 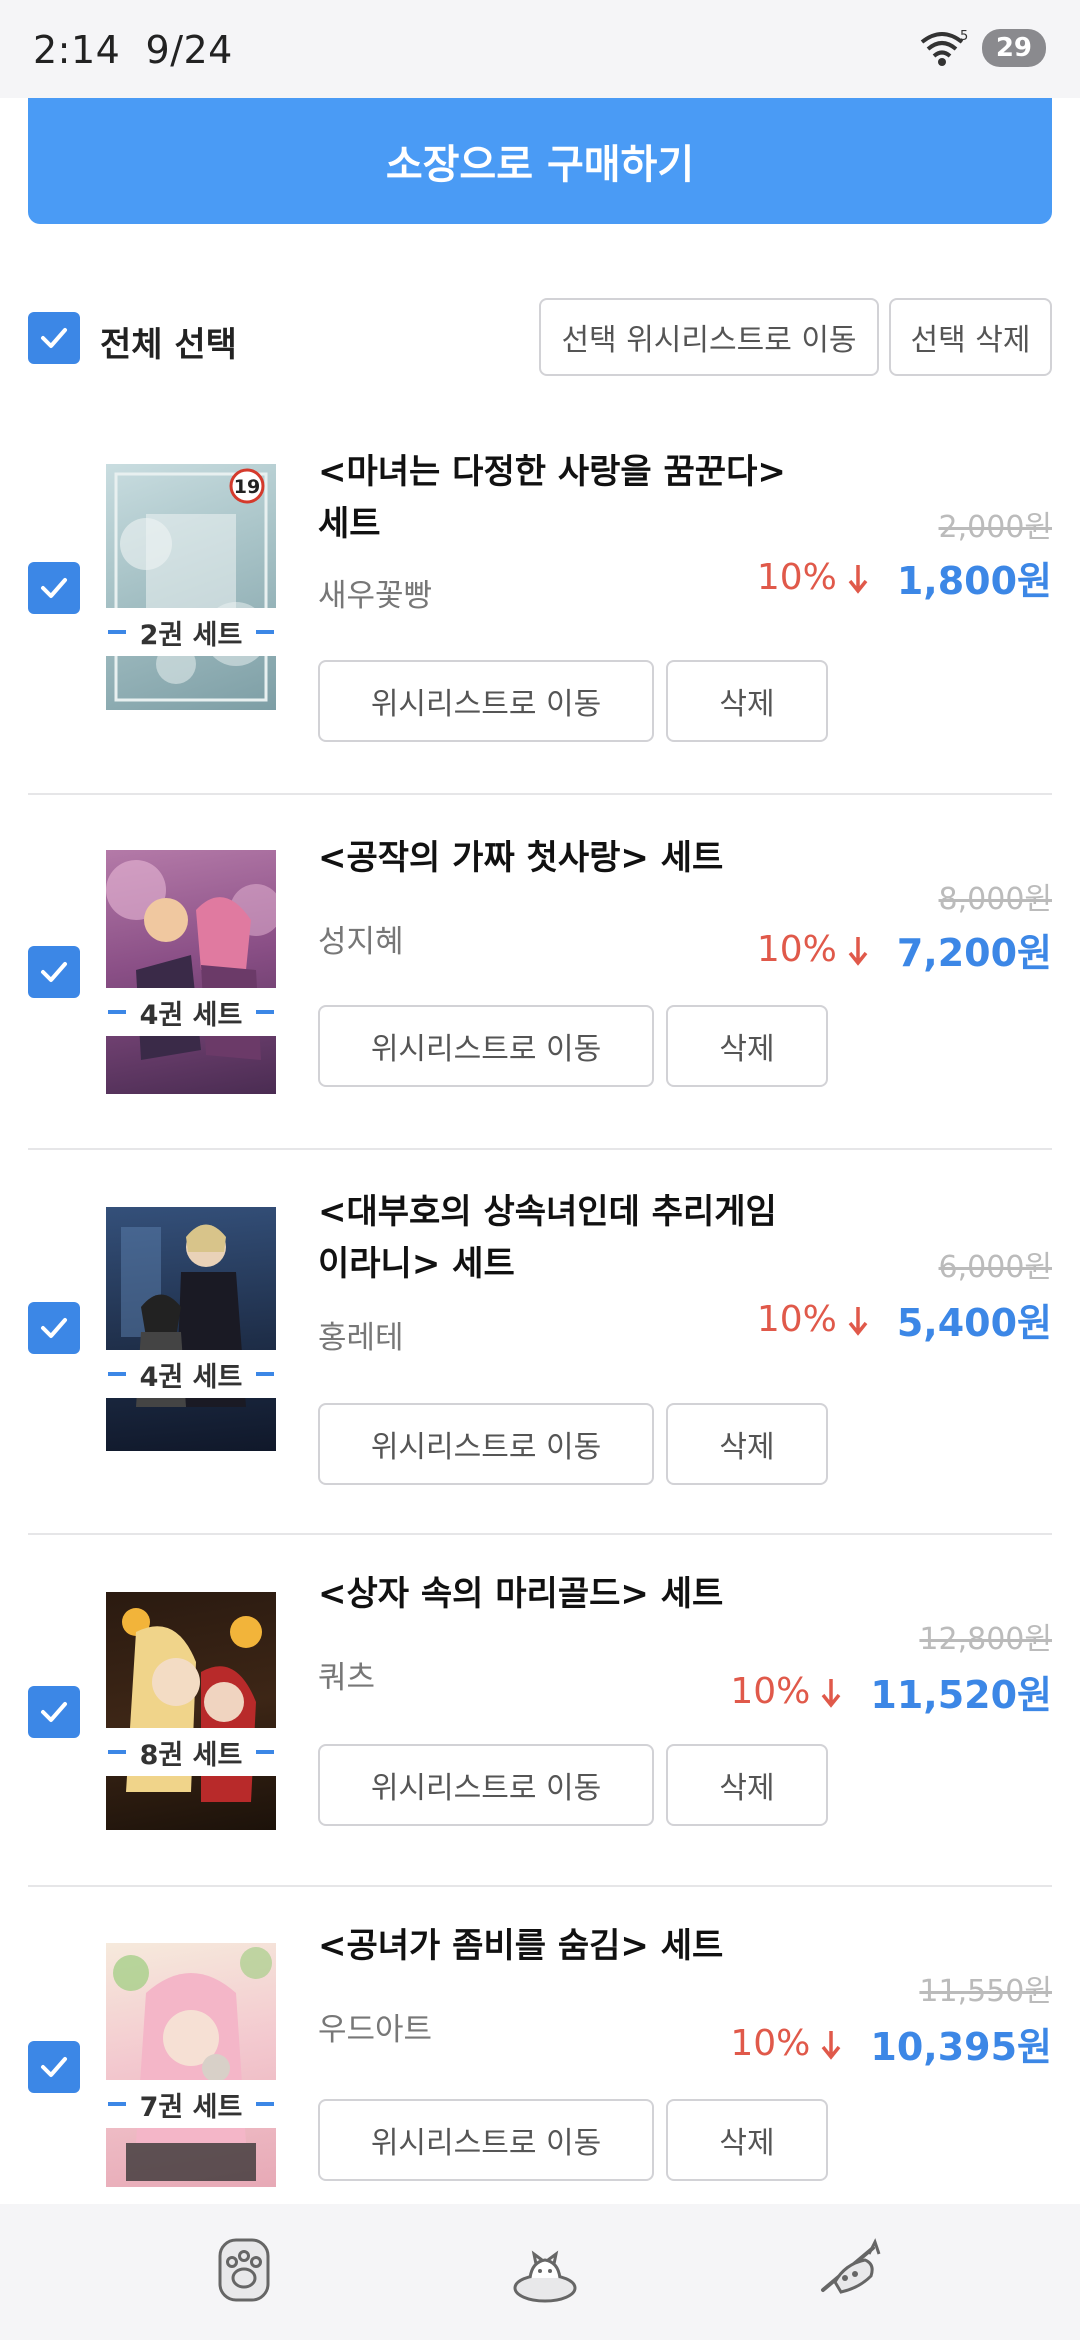 What do you see at coordinates (375, 596) in the screenshot?
I see `item-author: 새우꽃빵` at bounding box center [375, 596].